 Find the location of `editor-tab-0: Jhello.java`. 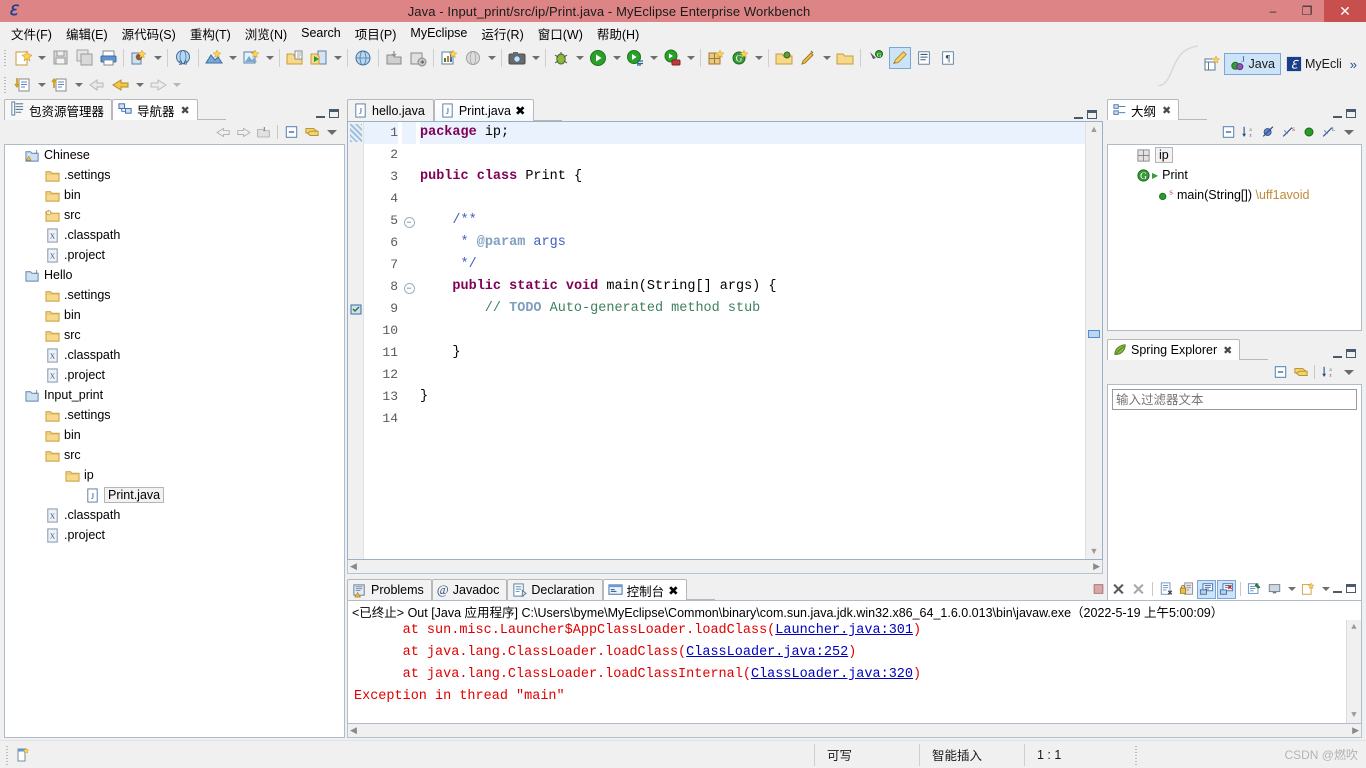

editor-tab-0: Jhello.java is located at coordinates (390, 110).